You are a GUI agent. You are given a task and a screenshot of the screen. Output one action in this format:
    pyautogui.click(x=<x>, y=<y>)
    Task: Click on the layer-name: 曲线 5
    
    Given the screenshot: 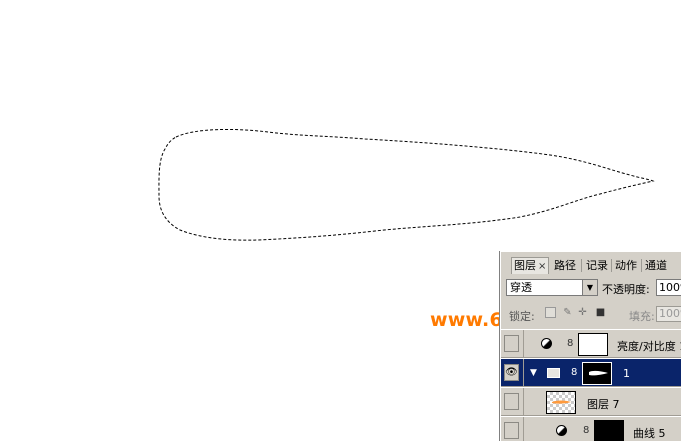 What is the action you would take?
    pyautogui.click(x=649, y=433)
    